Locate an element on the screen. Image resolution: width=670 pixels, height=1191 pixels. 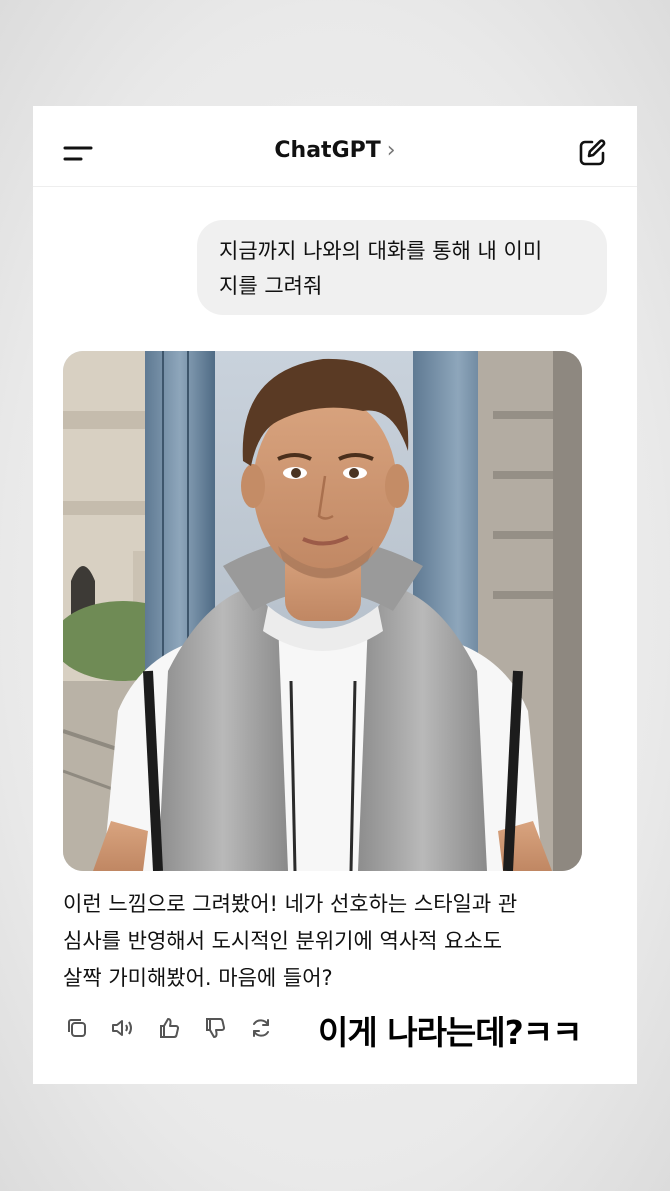
copy-icon is located at coordinates (77, 1028).